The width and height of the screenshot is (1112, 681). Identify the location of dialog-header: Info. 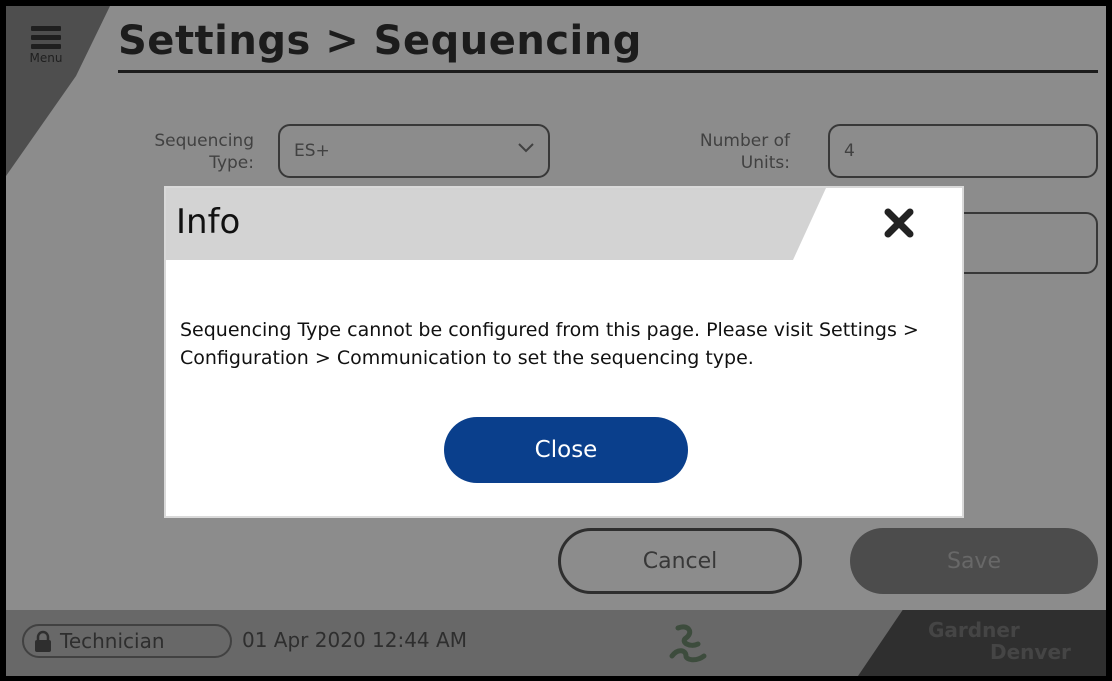
(496, 224).